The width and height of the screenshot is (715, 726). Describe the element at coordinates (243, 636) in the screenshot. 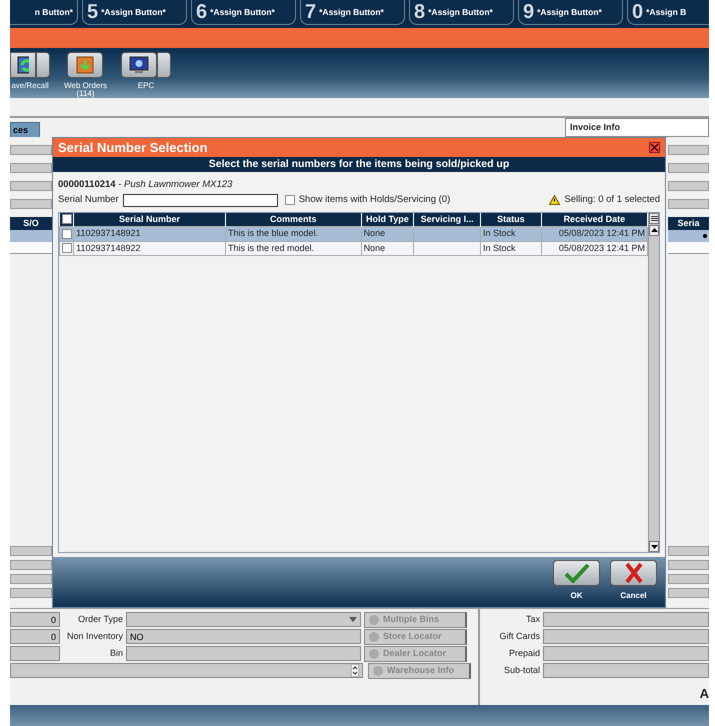

I see `input-field: NO` at that location.